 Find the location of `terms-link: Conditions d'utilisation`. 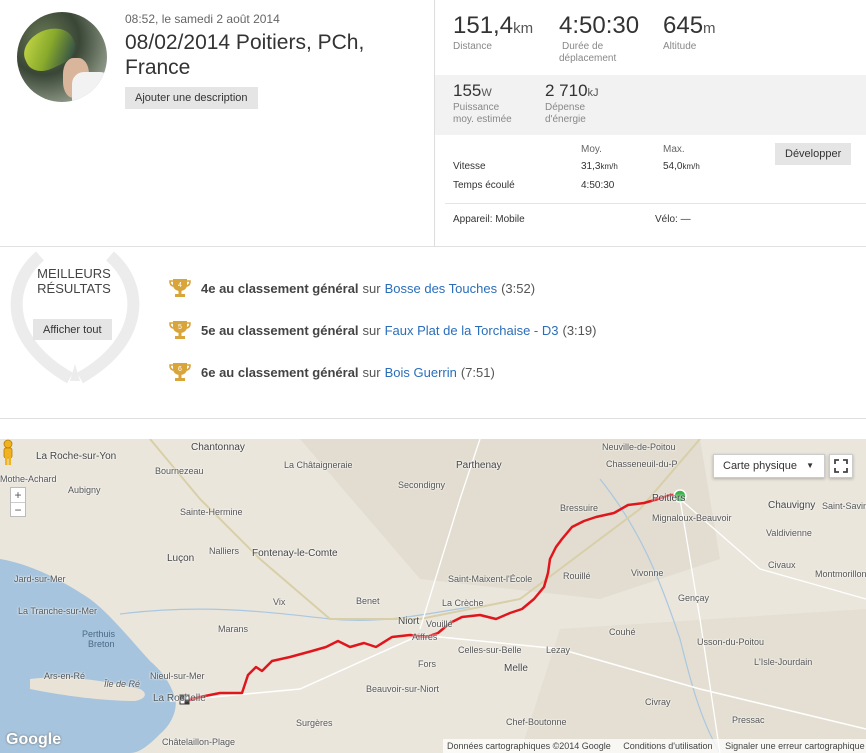

terms-link: Conditions d'utilisation is located at coordinates (667, 746).